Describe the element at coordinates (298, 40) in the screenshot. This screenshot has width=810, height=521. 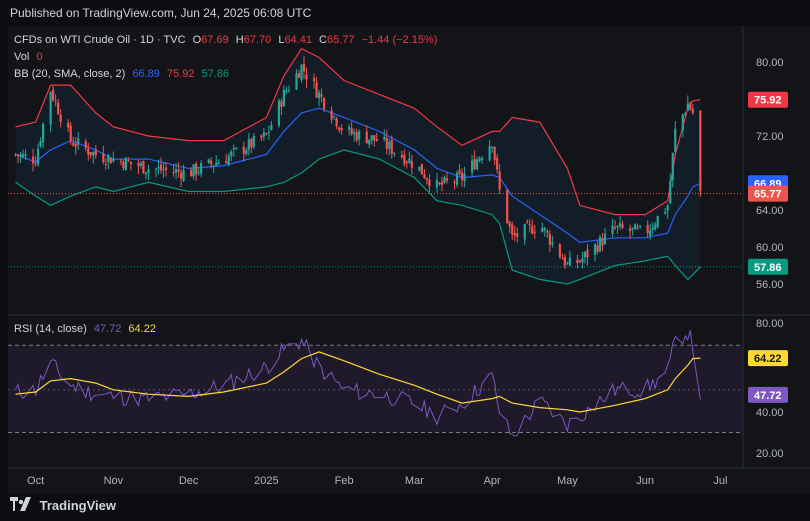
I see `low-value: 64.41` at that location.